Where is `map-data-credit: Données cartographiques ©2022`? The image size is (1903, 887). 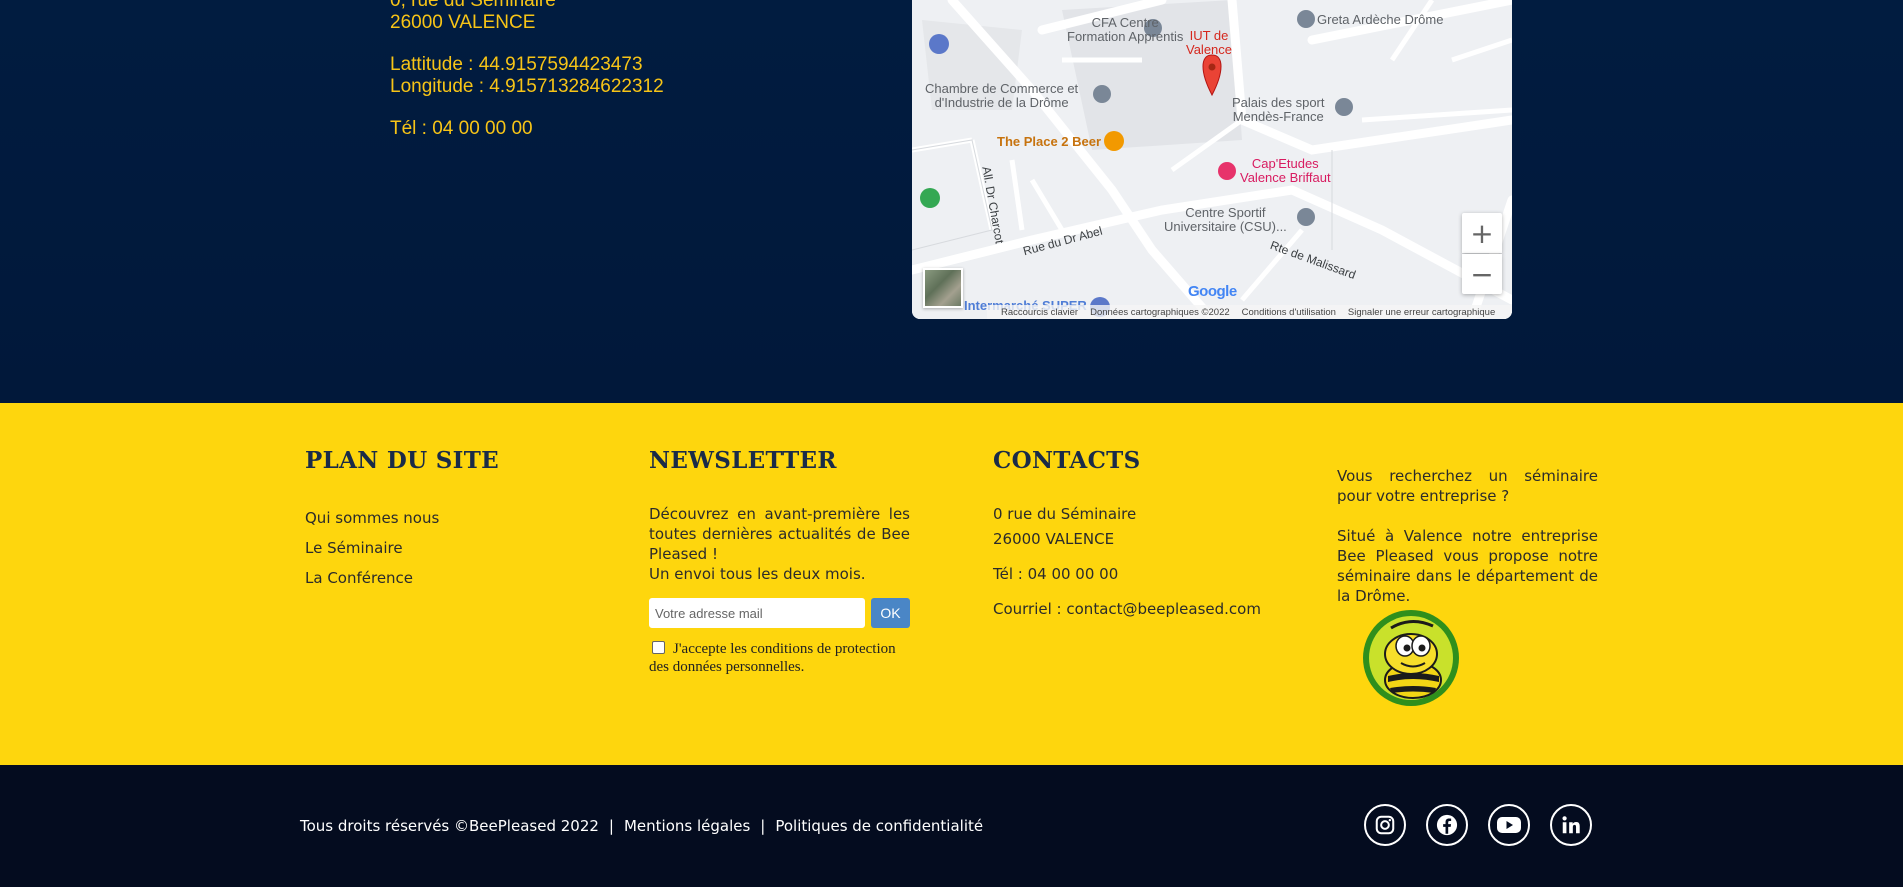 map-data-credit: Données cartographiques ©2022 is located at coordinates (1160, 312).